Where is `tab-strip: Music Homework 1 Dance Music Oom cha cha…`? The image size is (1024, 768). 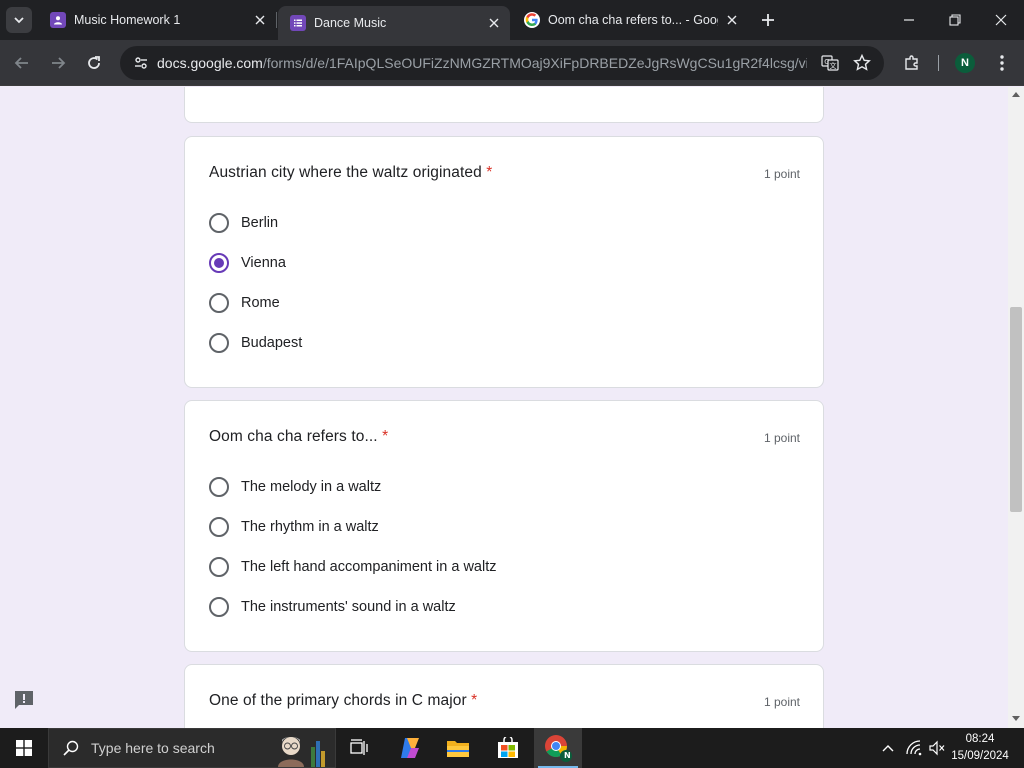 tab-strip: Music Homework 1 Dance Music Oom cha cha… is located at coordinates (512, 20).